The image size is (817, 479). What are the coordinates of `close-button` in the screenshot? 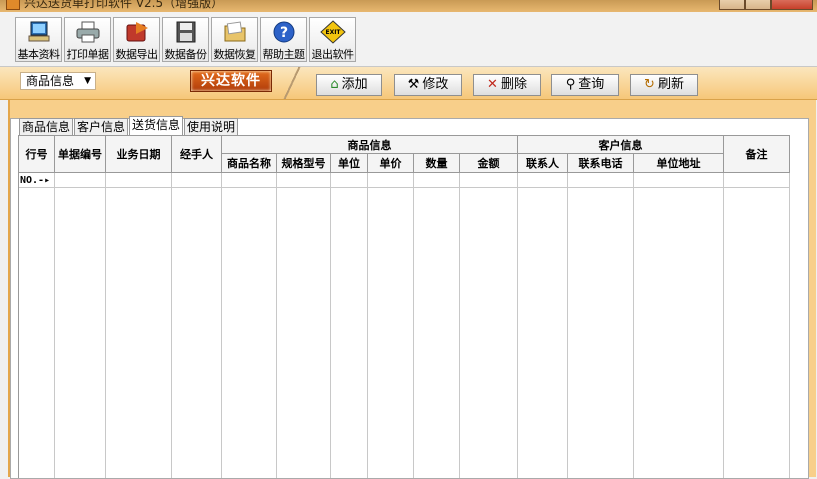 It's located at (792, 5).